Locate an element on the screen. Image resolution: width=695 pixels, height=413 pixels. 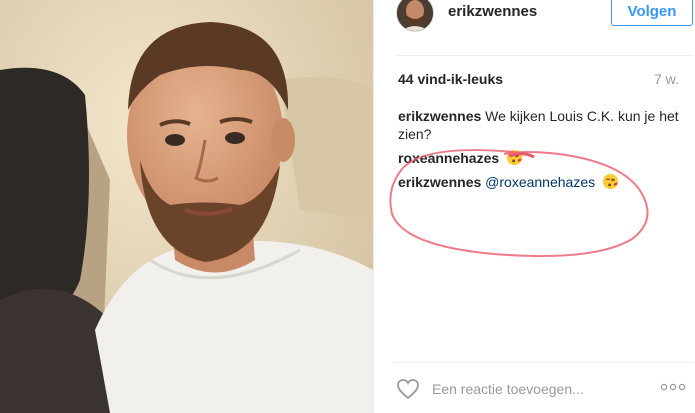
comment-item: erikzwennes @roxeannehazes is located at coordinates (543, 182).